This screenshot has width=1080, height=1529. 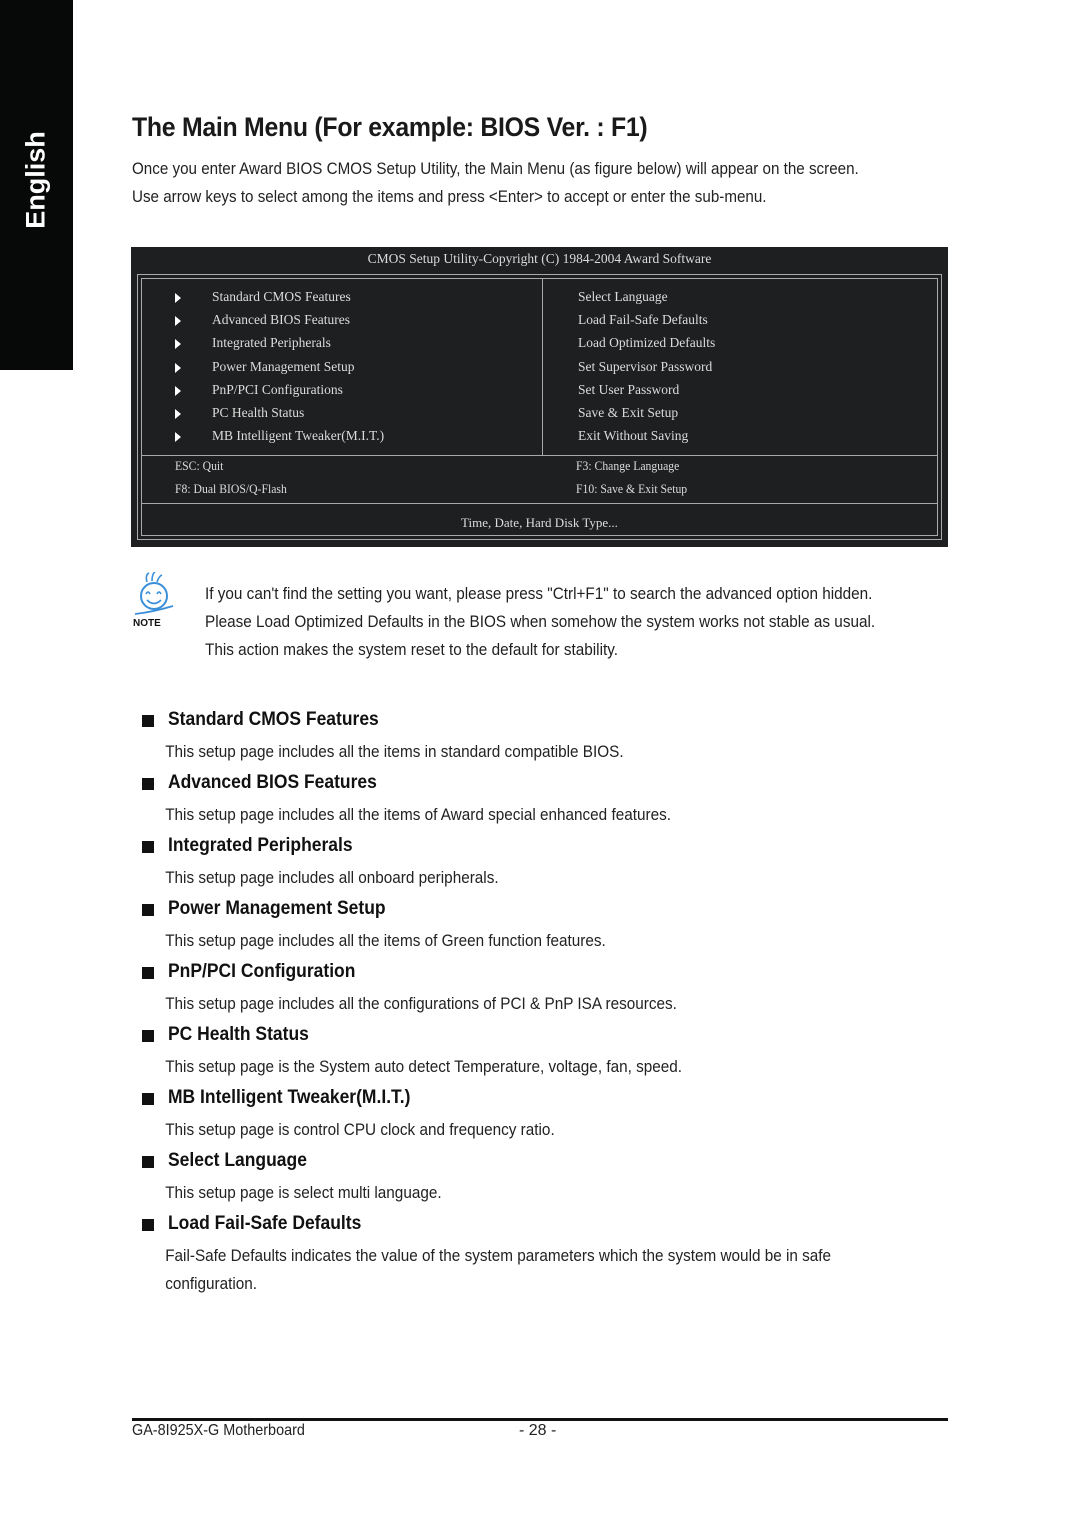 I want to click on key-hint-esc: ESC: Quit, so click(x=199, y=465).